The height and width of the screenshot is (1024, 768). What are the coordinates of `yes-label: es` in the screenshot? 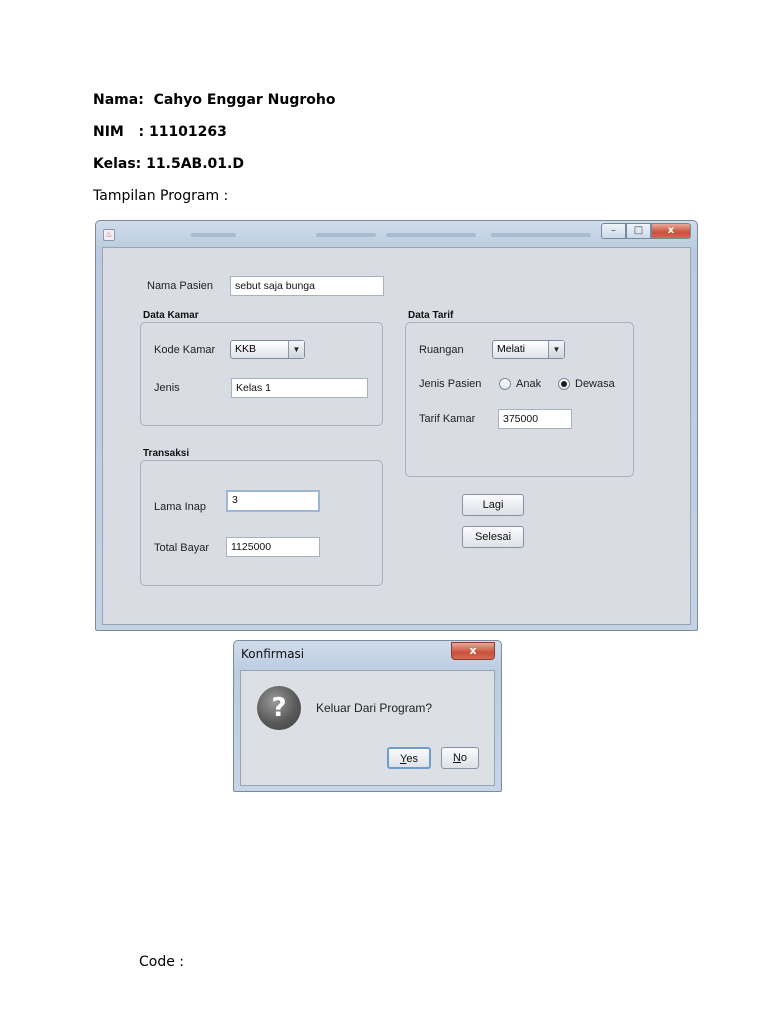 It's located at (412, 759).